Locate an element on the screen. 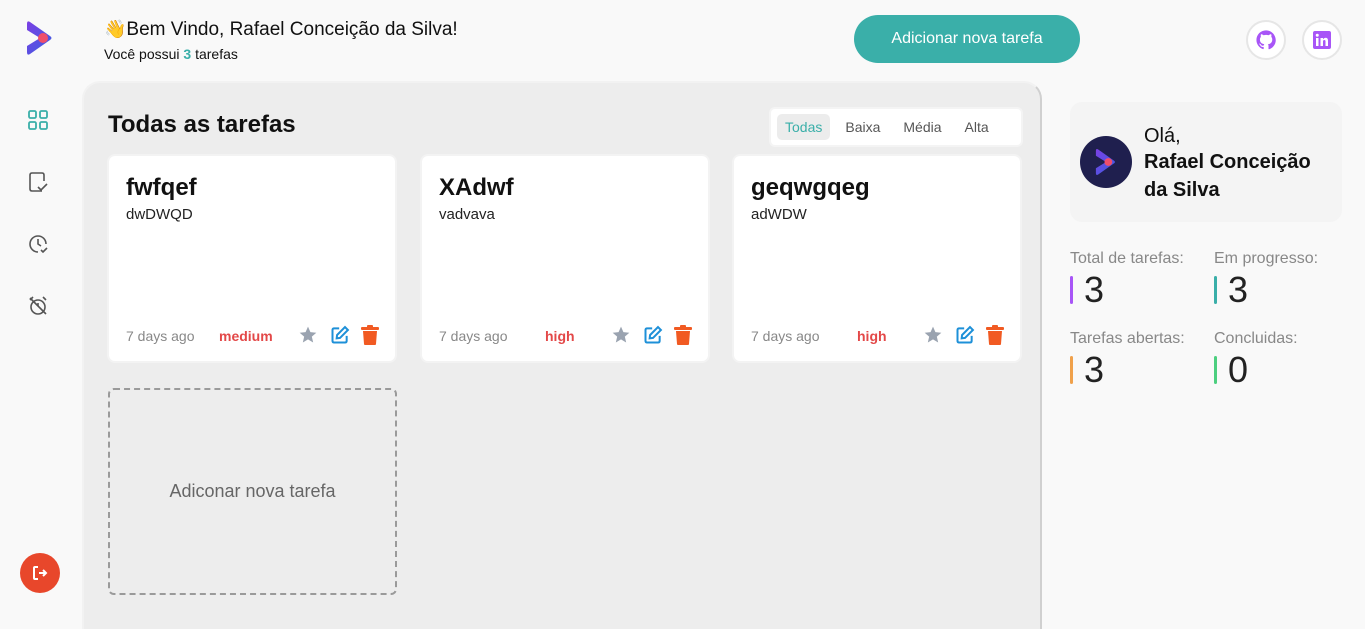  stat-total-value: 3 is located at coordinates (1087, 290).